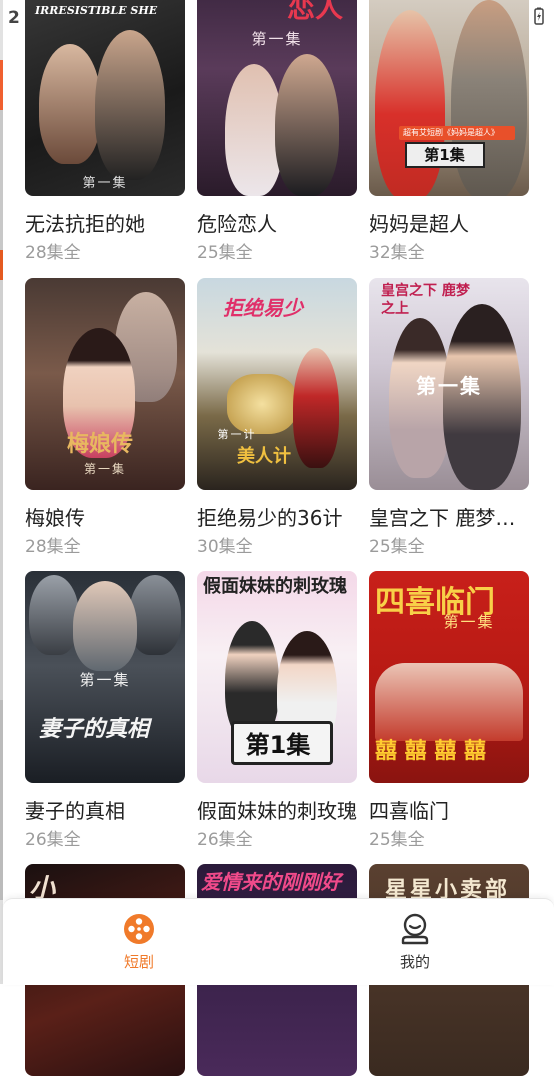 Image resolution: width=554 pixels, height=1076 pixels. I want to click on tab-label: 短剧, so click(138, 962).